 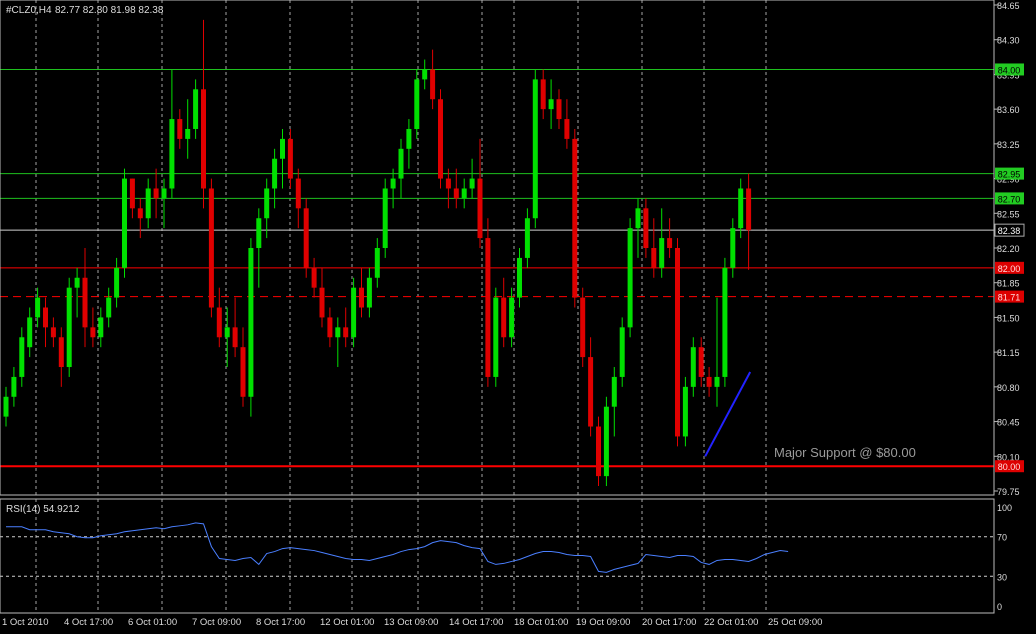 What do you see at coordinates (476, 622) in the screenshot?
I see `x-tick-label-7: 14 Oct 17:00` at bounding box center [476, 622].